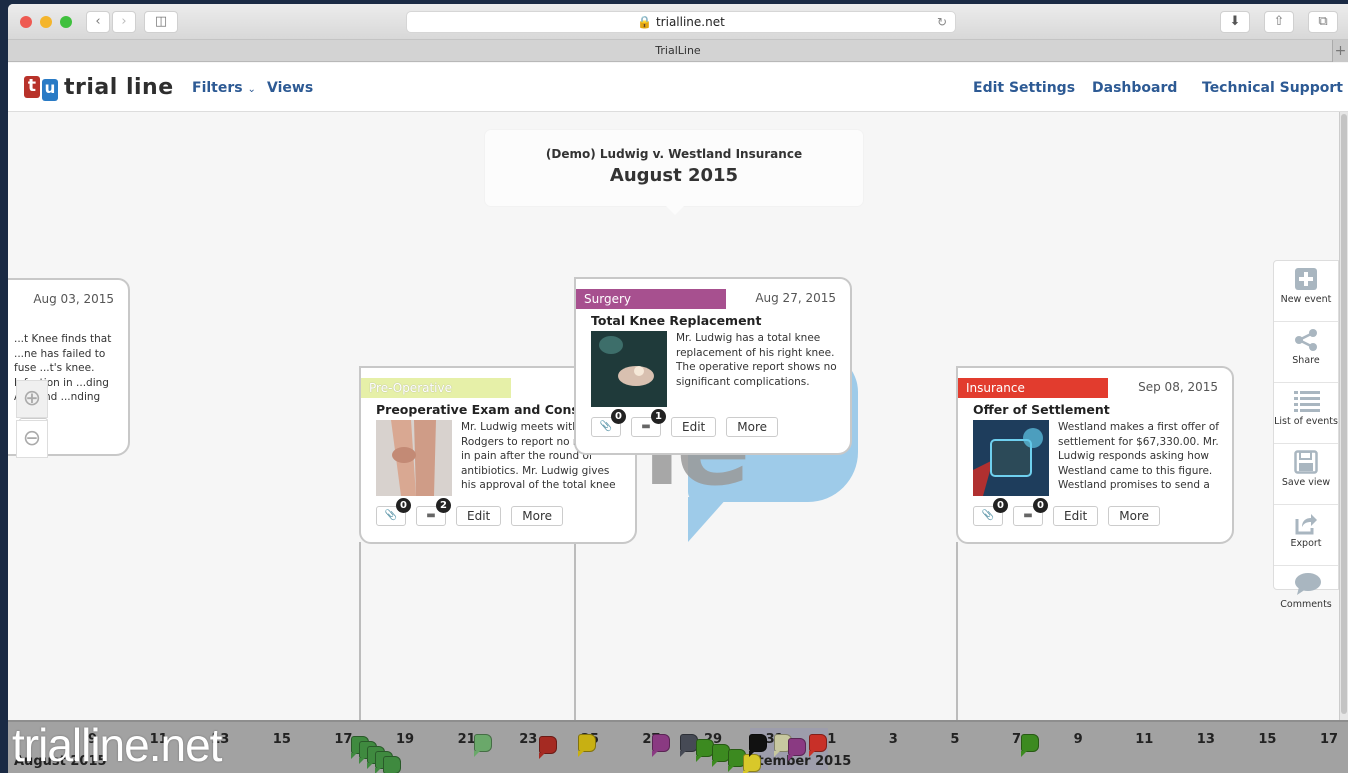 The image size is (1348, 773). I want to click on export-icon, so click(1306, 523).